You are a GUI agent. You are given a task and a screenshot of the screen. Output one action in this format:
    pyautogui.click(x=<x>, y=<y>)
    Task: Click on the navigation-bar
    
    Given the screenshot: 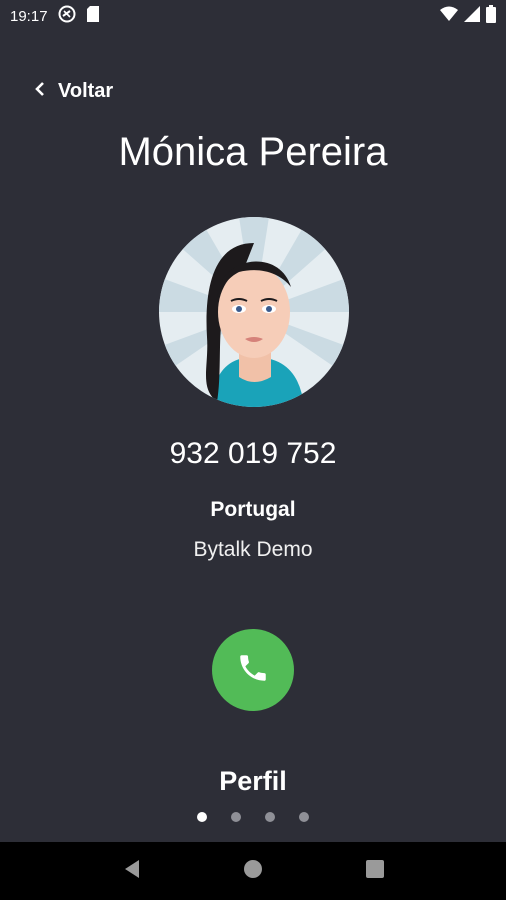 What is the action you would take?
    pyautogui.click(x=253, y=871)
    